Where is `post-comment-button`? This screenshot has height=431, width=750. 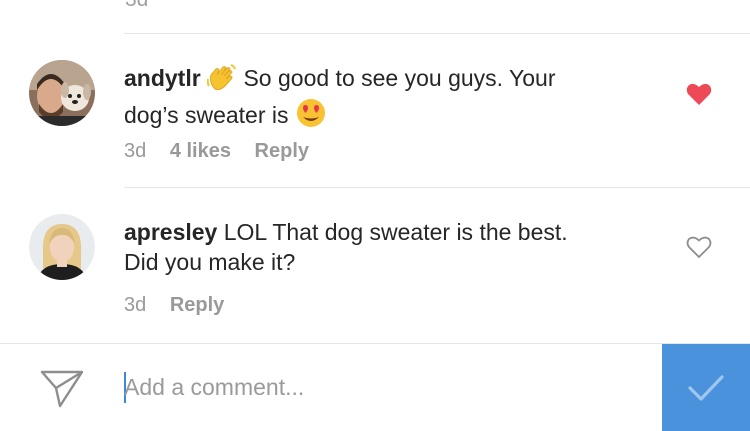
post-comment-button is located at coordinates (706, 387).